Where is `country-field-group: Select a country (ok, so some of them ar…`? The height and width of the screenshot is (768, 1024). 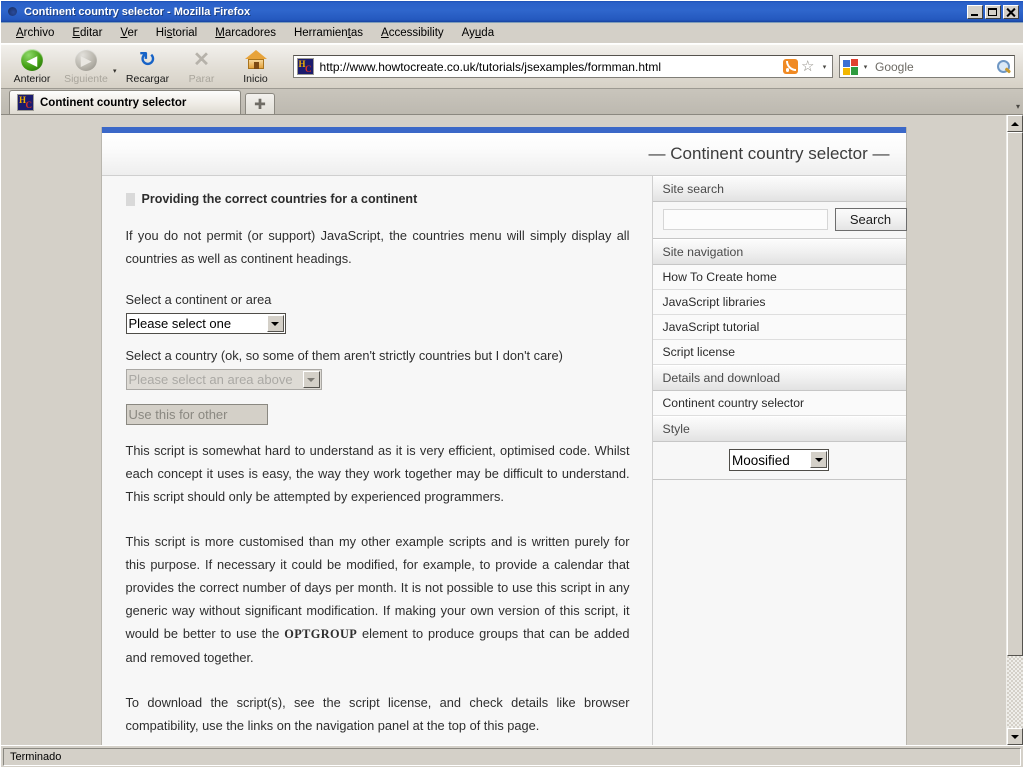
country-field-group: Select a country (ok, so some of them ar… is located at coordinates (377, 369).